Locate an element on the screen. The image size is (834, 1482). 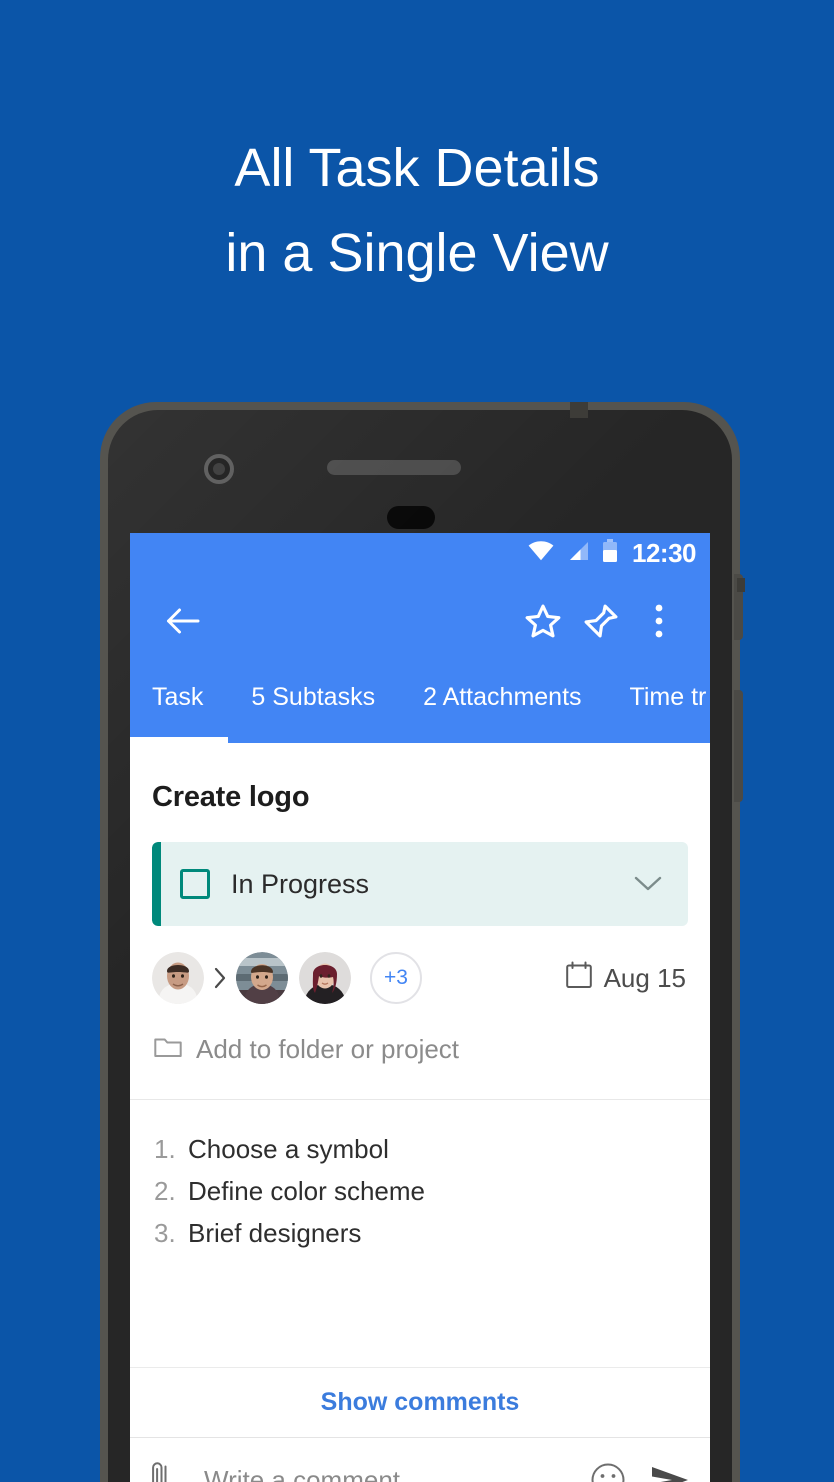
cellular-signal-icon is located at coordinates (578, 553).